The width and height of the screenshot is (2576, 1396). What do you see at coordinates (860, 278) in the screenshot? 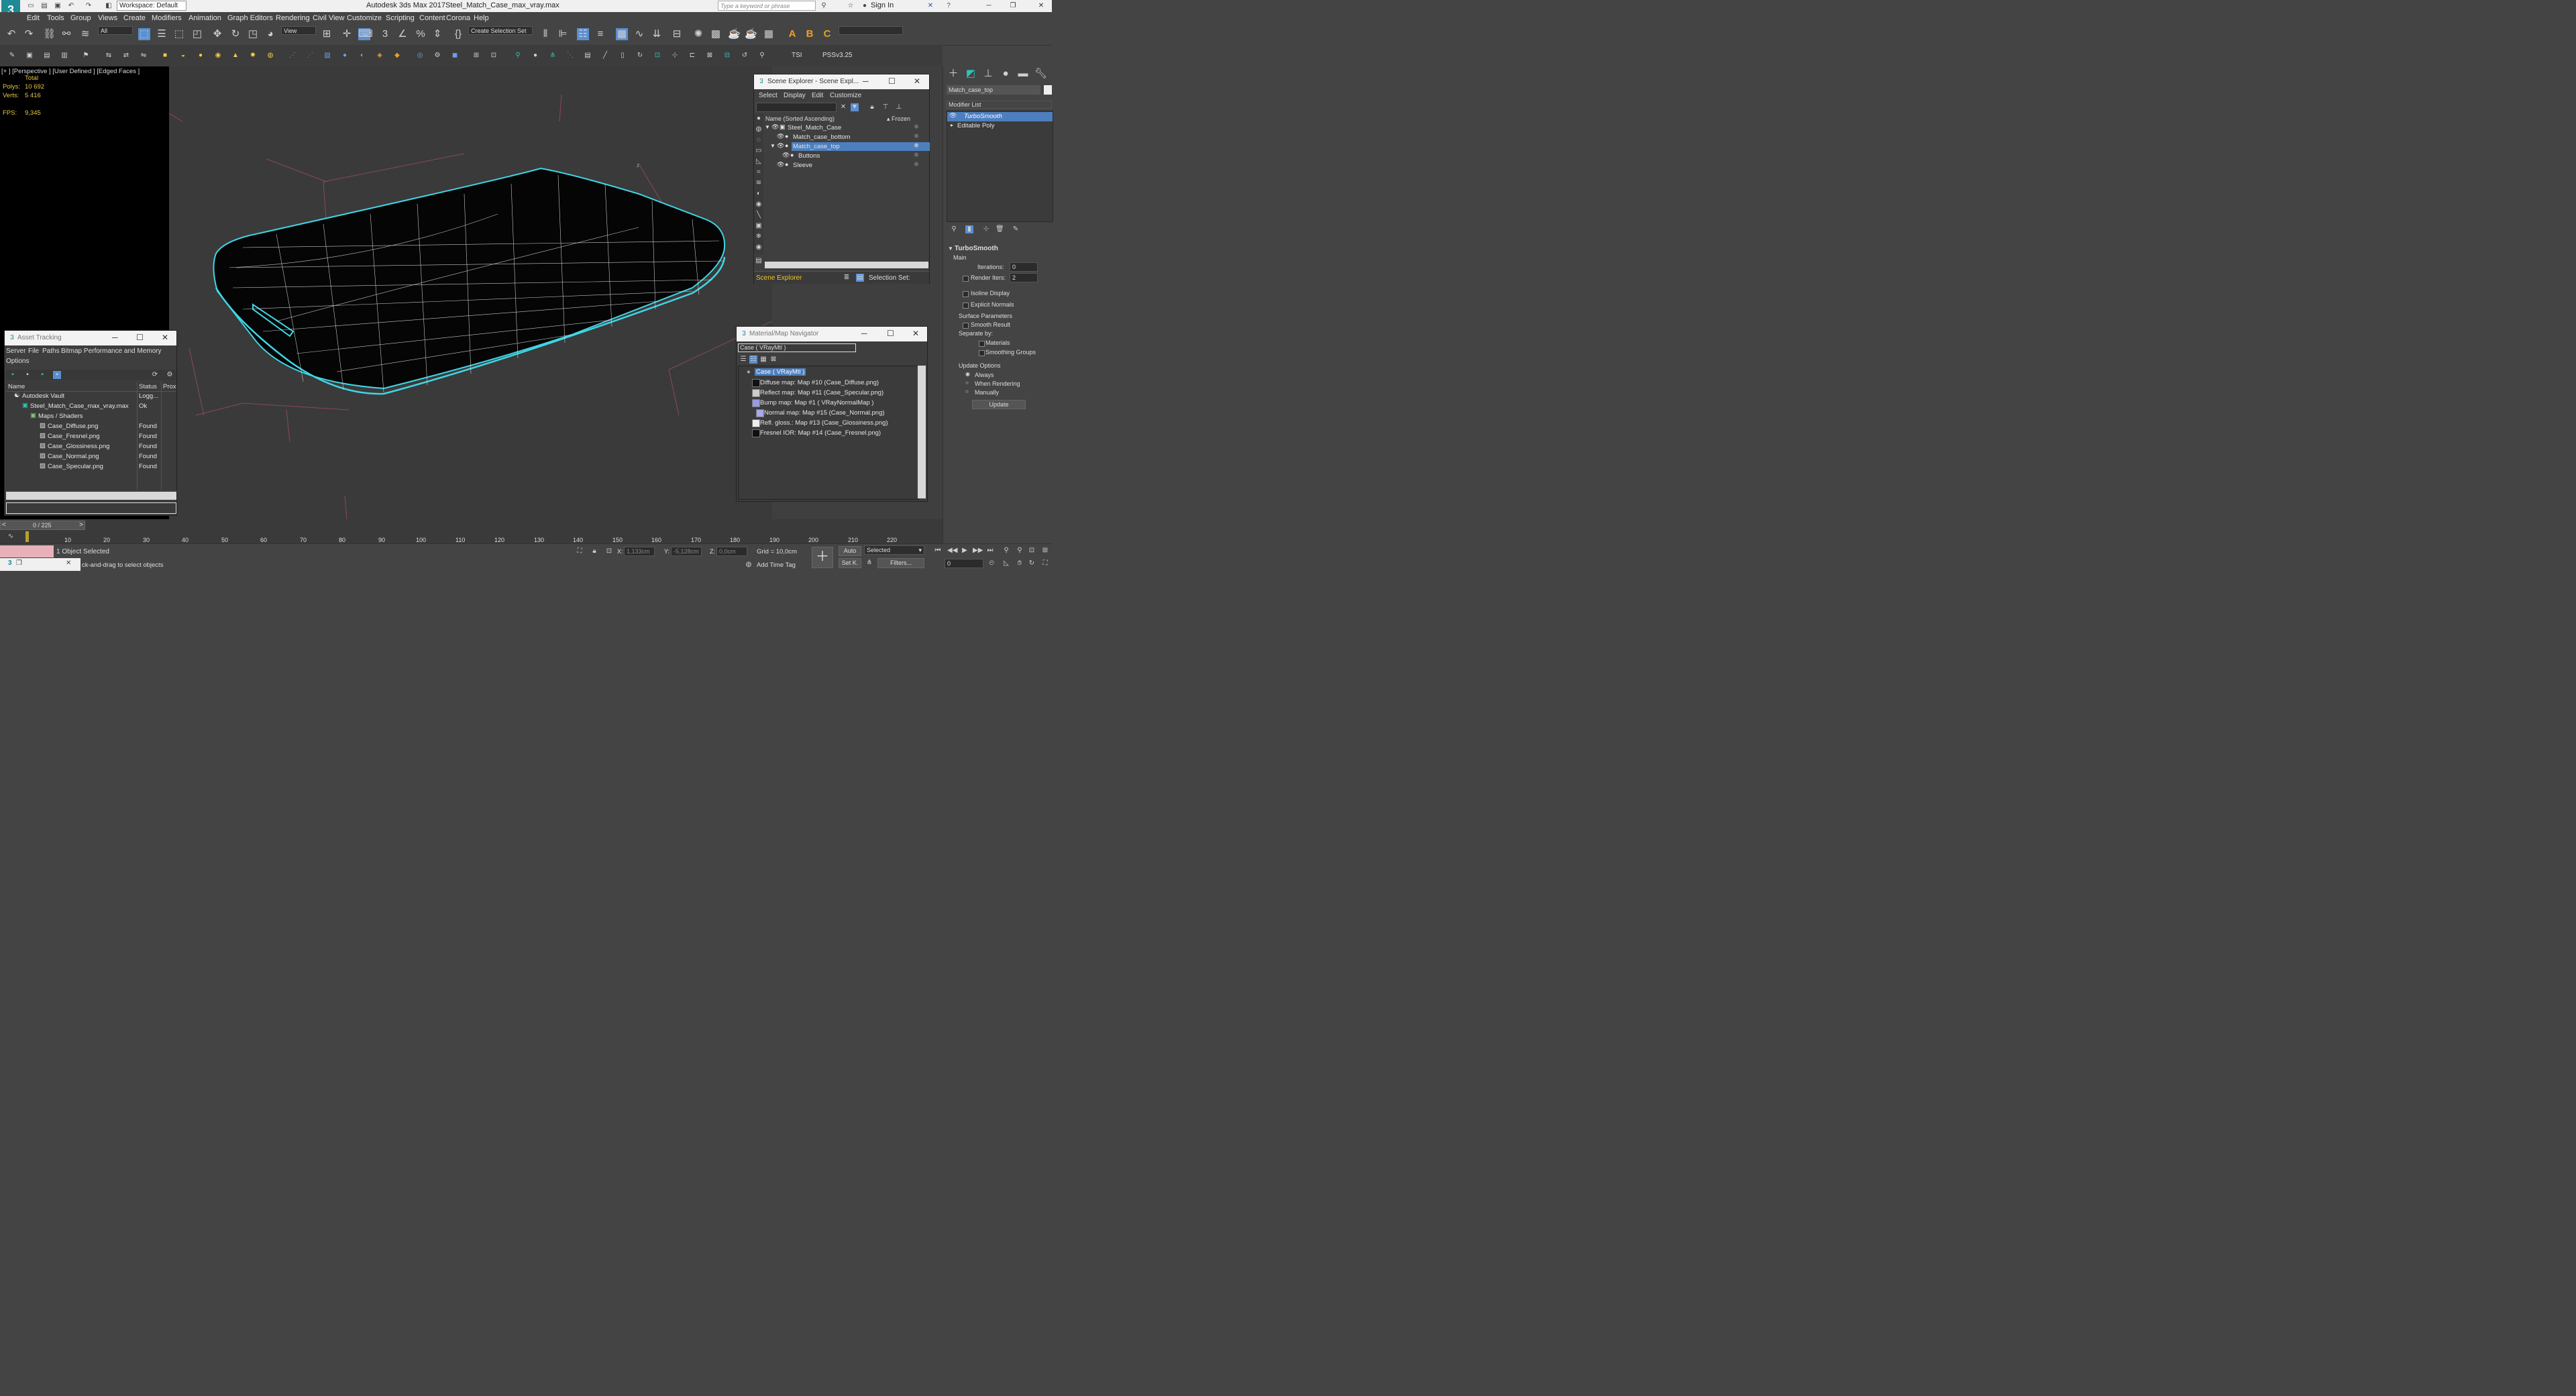
I see `hierarchy-toggle-icon: ▤` at bounding box center [860, 278].